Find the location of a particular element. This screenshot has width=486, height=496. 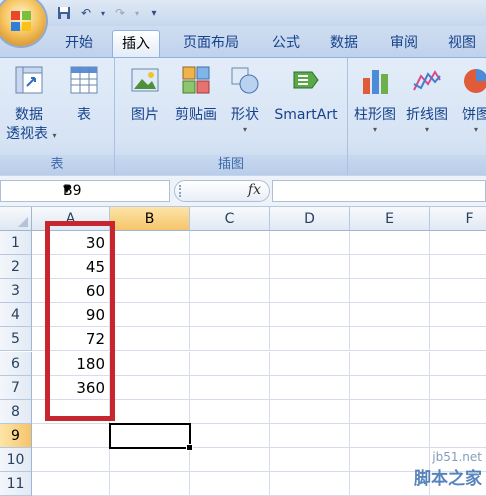

cell-b2 is located at coordinates (150, 267).